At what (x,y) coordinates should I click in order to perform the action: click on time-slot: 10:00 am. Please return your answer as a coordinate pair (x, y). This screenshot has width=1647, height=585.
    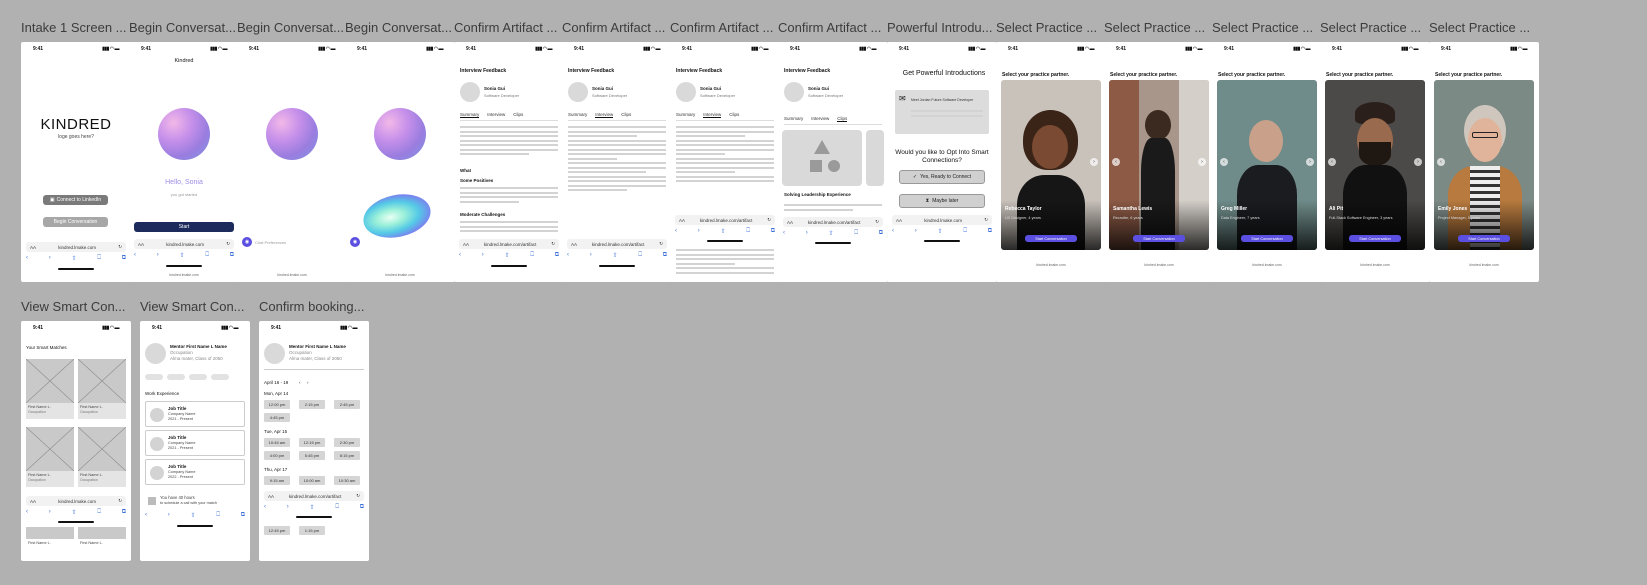
    Looking at the image, I should click on (312, 480).